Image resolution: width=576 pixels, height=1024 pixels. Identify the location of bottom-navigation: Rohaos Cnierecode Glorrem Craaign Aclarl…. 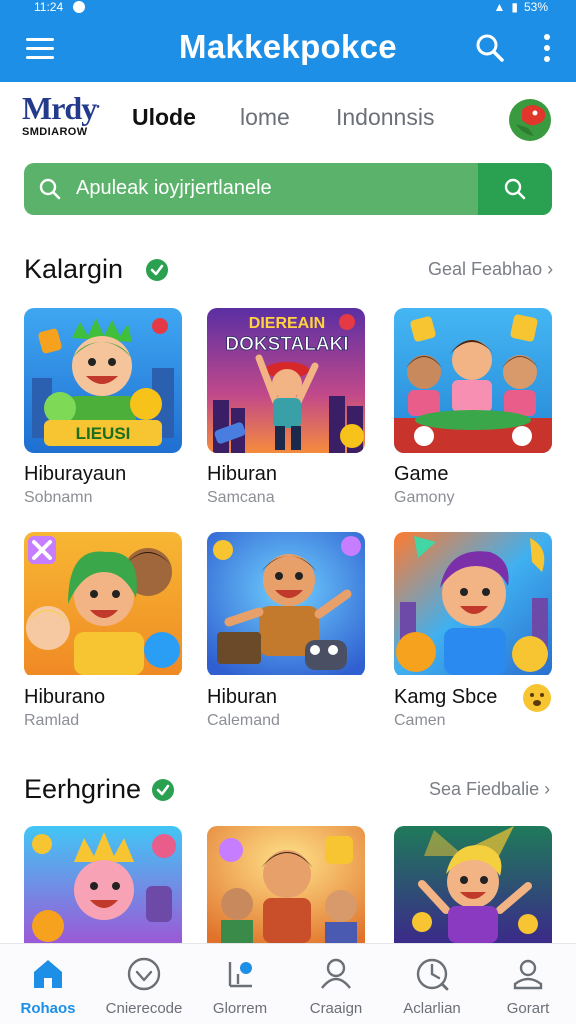
(288, 983).